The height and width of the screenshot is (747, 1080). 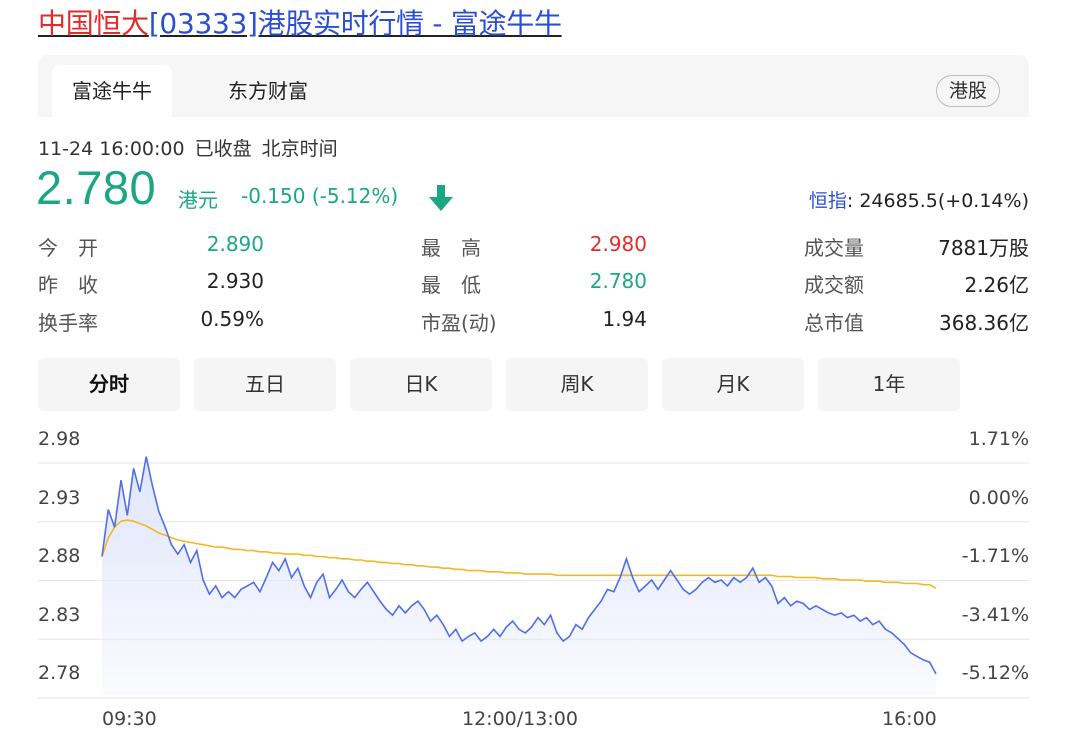 What do you see at coordinates (995, 673) in the screenshot?
I see `pct-axis-label: -5.12%` at bounding box center [995, 673].